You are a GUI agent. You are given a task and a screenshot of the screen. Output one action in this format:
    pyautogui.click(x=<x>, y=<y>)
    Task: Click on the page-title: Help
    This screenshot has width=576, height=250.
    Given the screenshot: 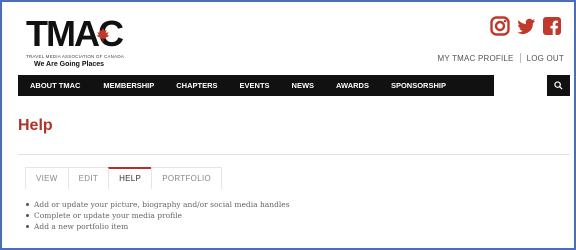 What is the action you would take?
    pyautogui.click(x=35, y=125)
    